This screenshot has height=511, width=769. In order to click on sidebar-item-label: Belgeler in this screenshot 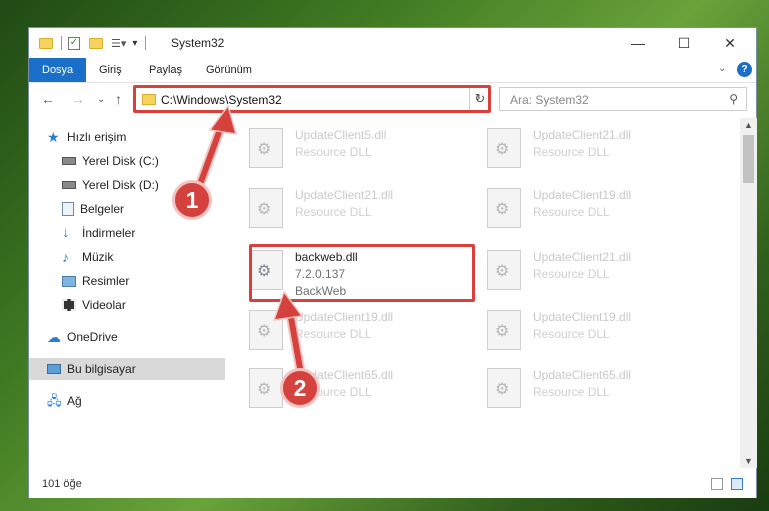, I will do `click(102, 209)`.